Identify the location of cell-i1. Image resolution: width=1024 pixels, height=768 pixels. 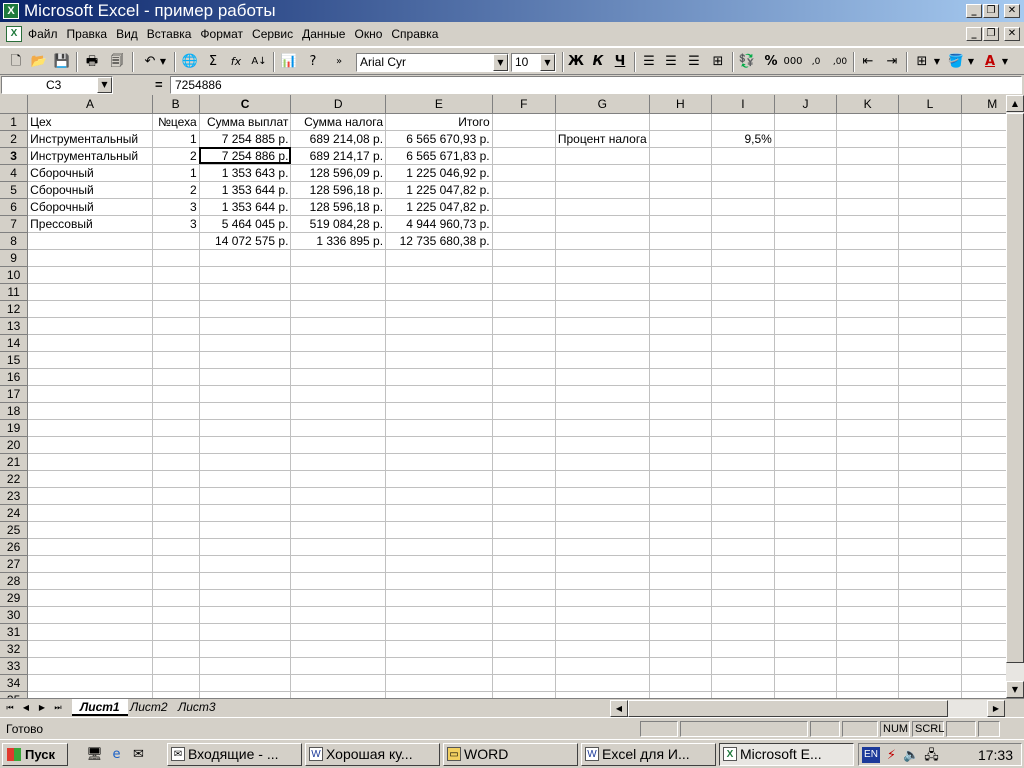
(743, 122).